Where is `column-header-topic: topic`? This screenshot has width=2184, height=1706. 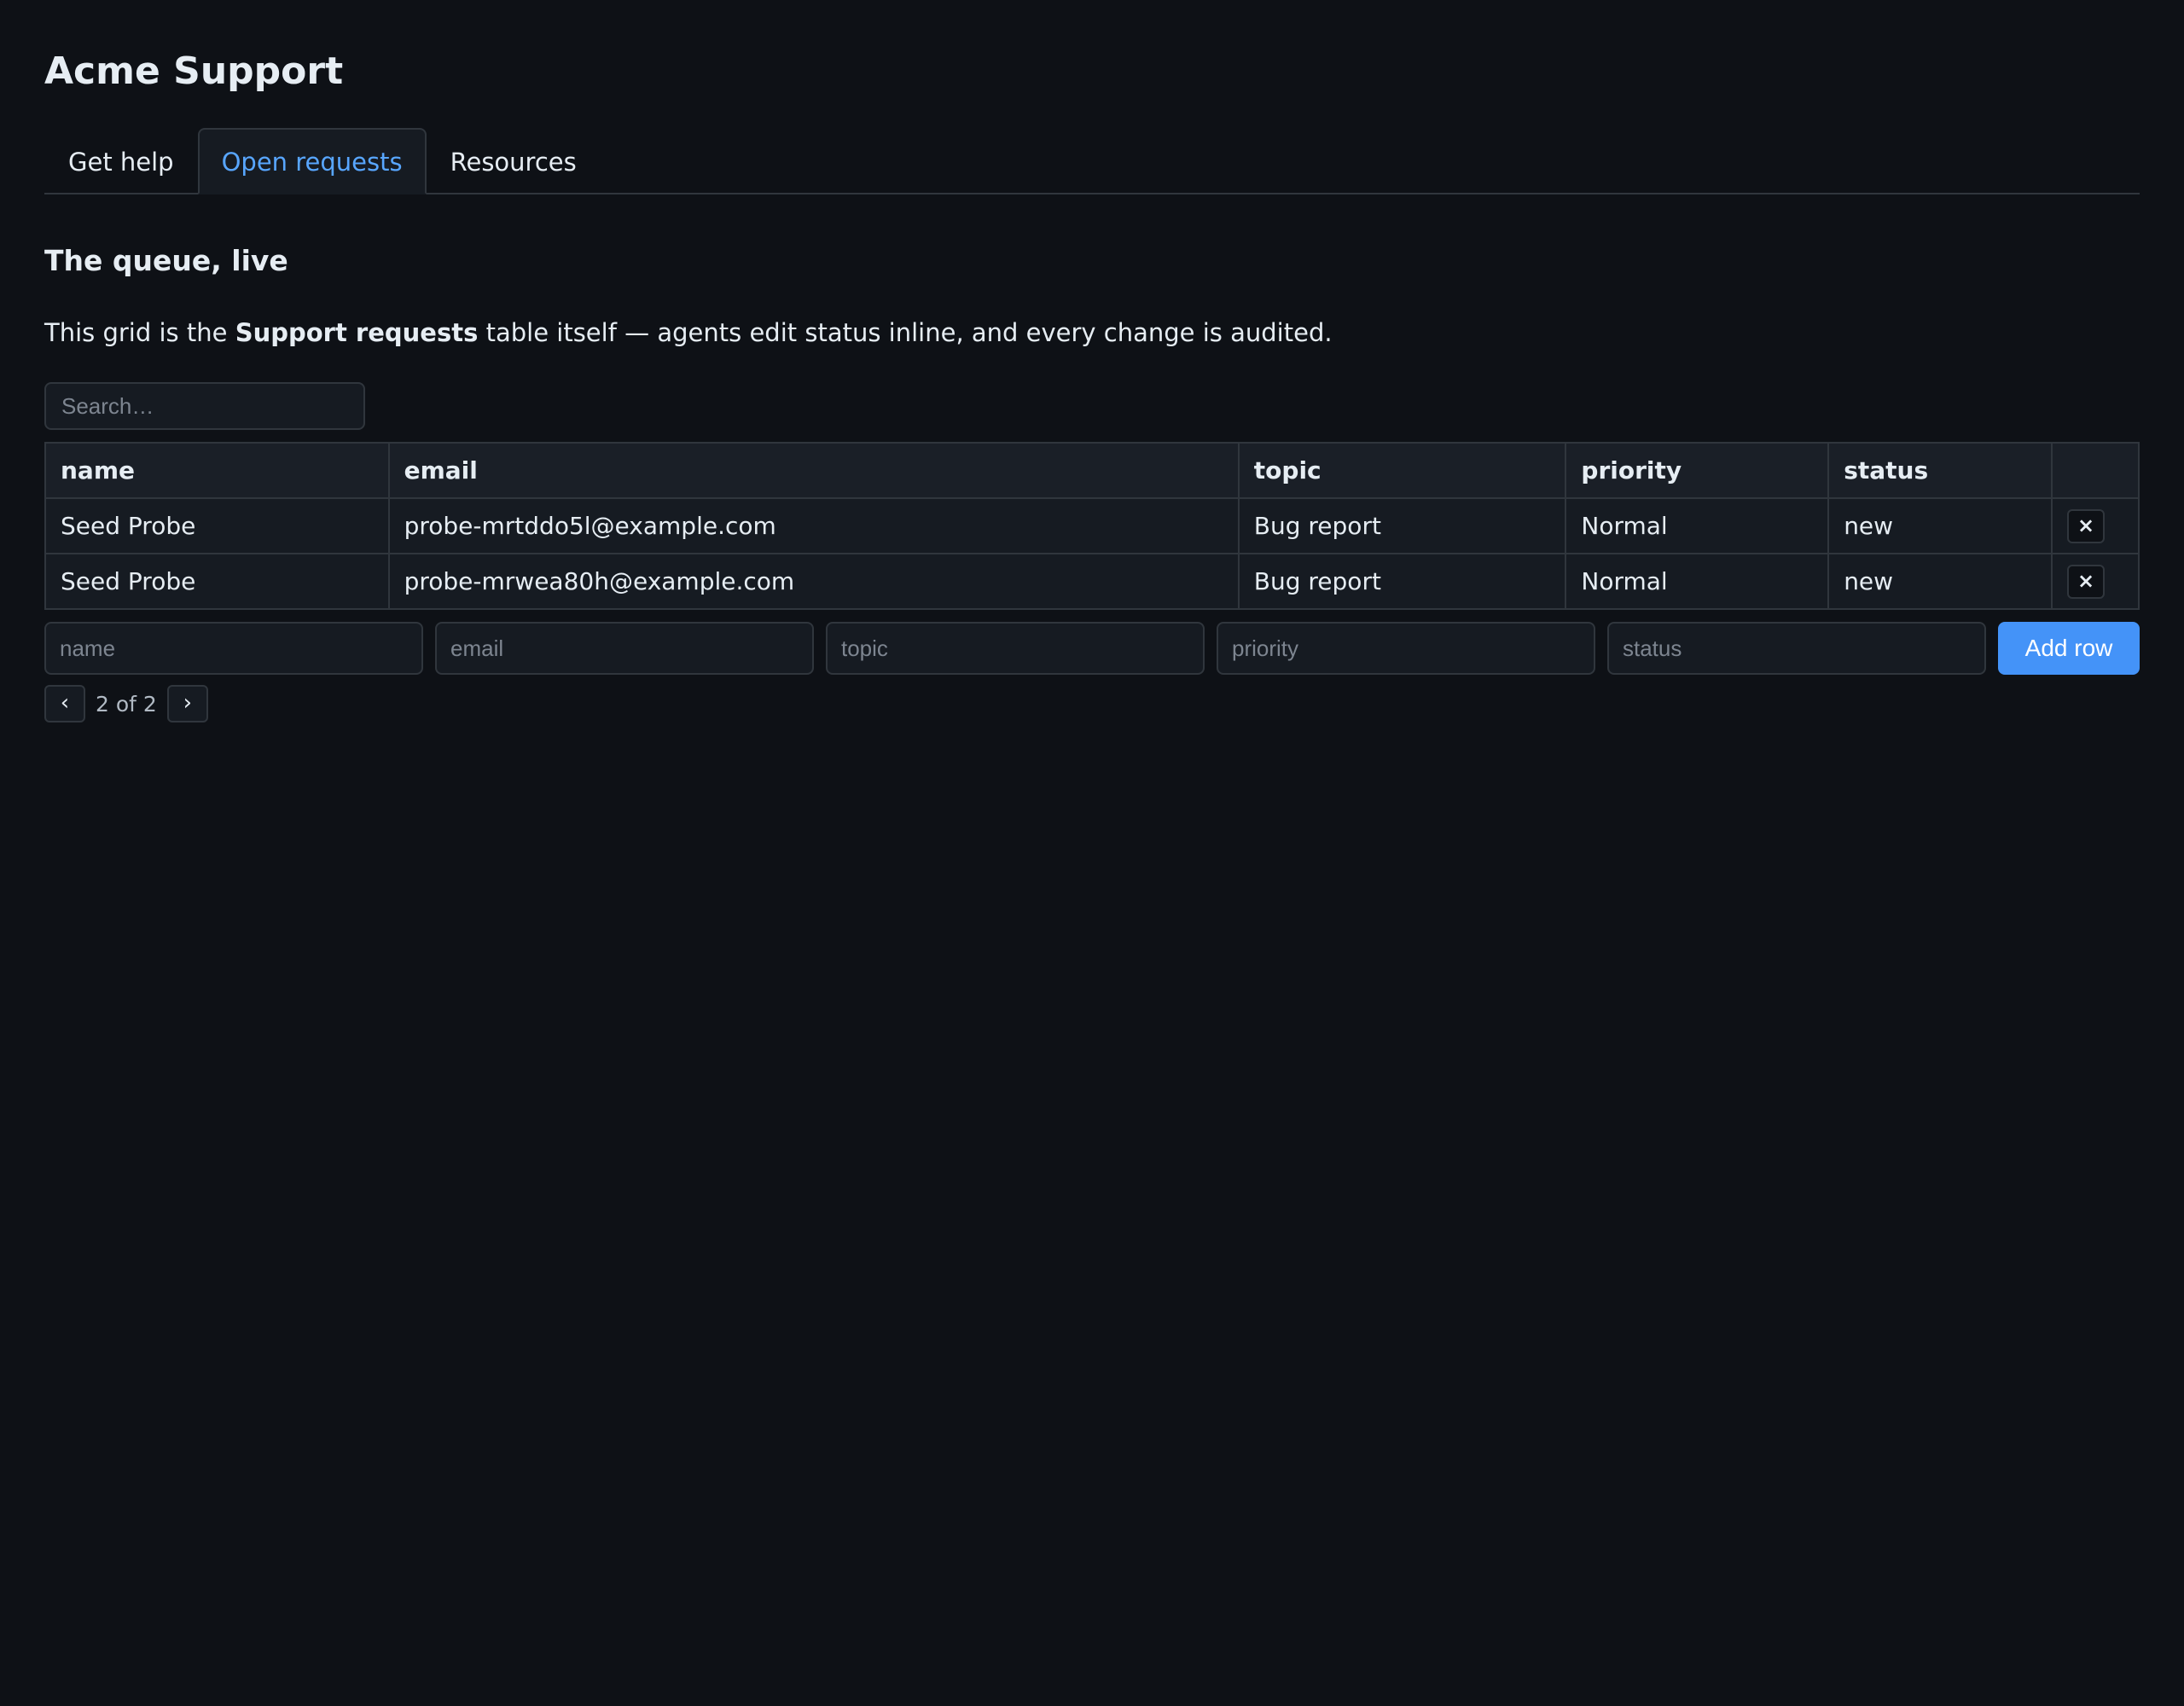 column-header-topic: topic is located at coordinates (1402, 470).